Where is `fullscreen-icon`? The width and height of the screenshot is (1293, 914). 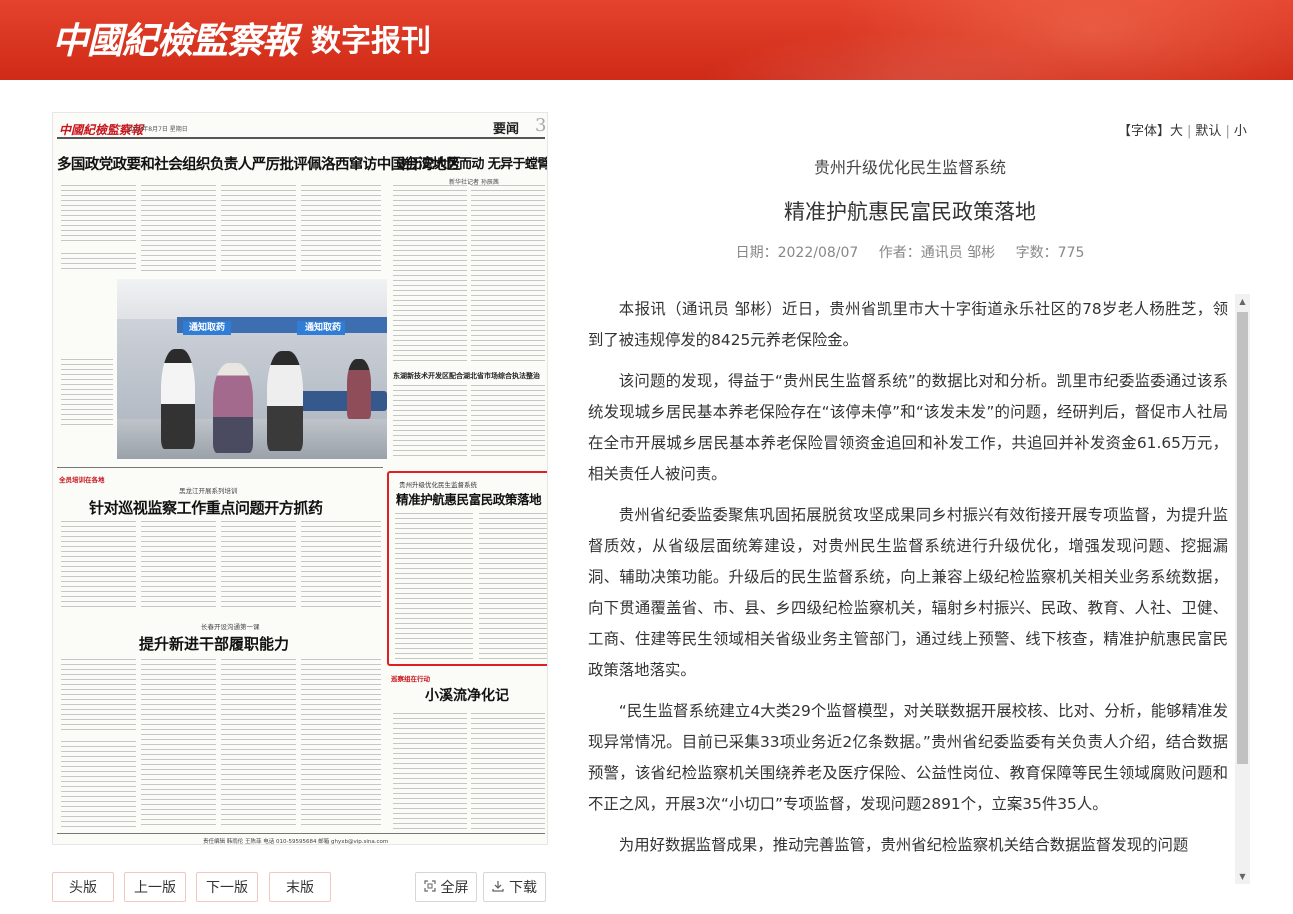 fullscreen-icon is located at coordinates (429, 887).